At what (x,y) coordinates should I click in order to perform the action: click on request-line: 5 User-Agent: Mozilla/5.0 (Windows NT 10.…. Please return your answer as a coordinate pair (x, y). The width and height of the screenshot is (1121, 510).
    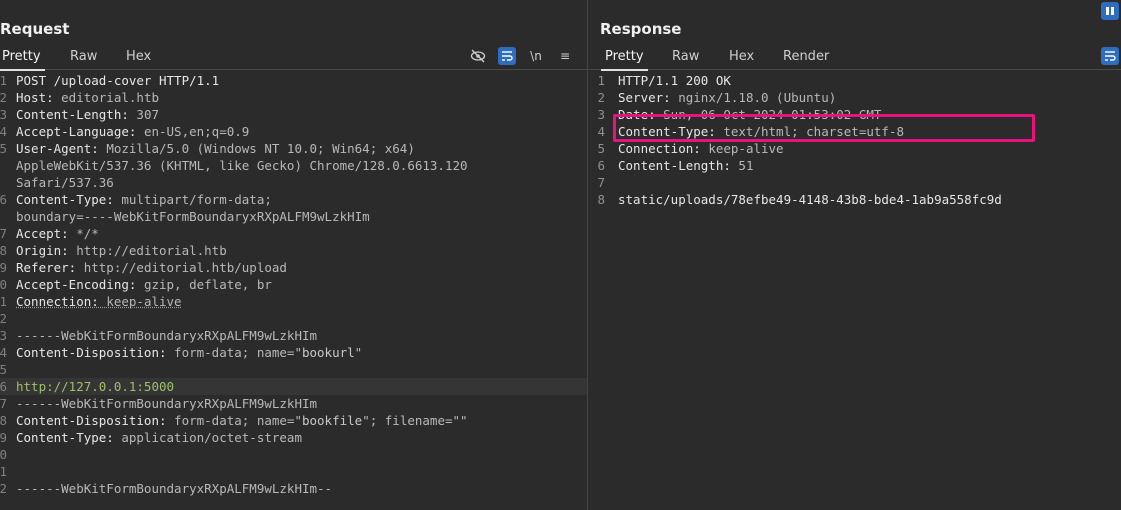
    Looking at the image, I should click on (293, 148).